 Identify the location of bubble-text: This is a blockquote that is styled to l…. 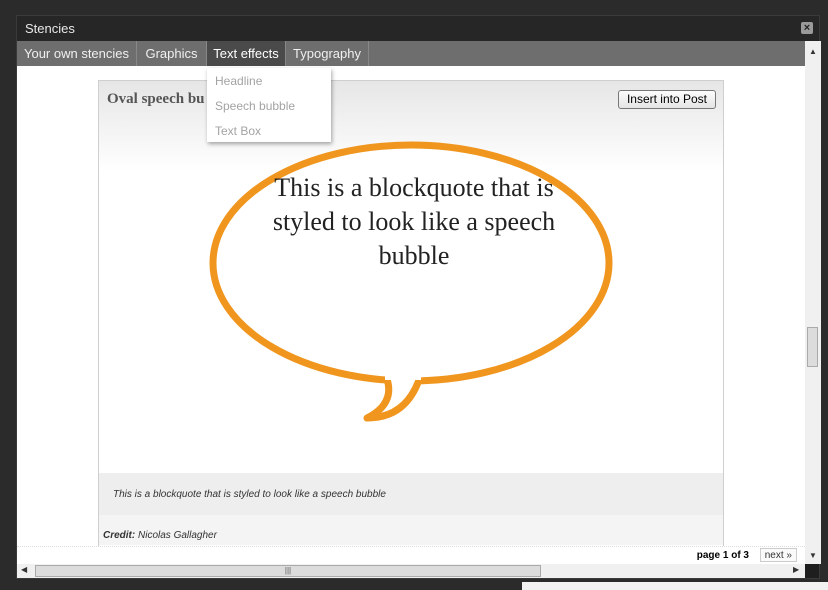
(414, 221).